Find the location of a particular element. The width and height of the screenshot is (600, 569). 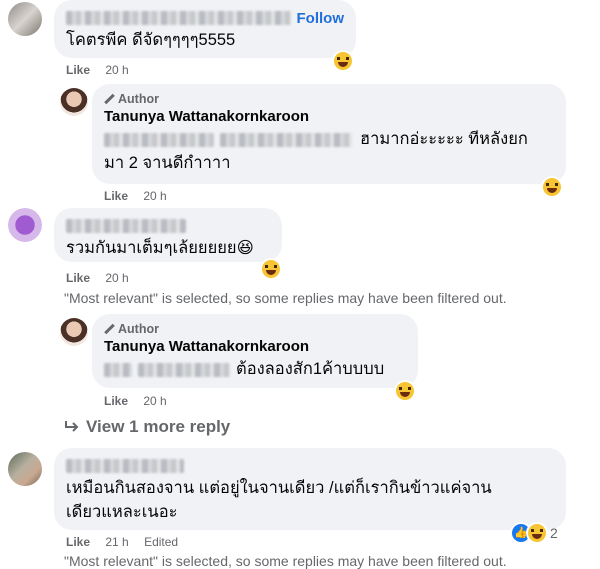

view-more-replies-link: View 1 more reply is located at coordinates (147, 427).